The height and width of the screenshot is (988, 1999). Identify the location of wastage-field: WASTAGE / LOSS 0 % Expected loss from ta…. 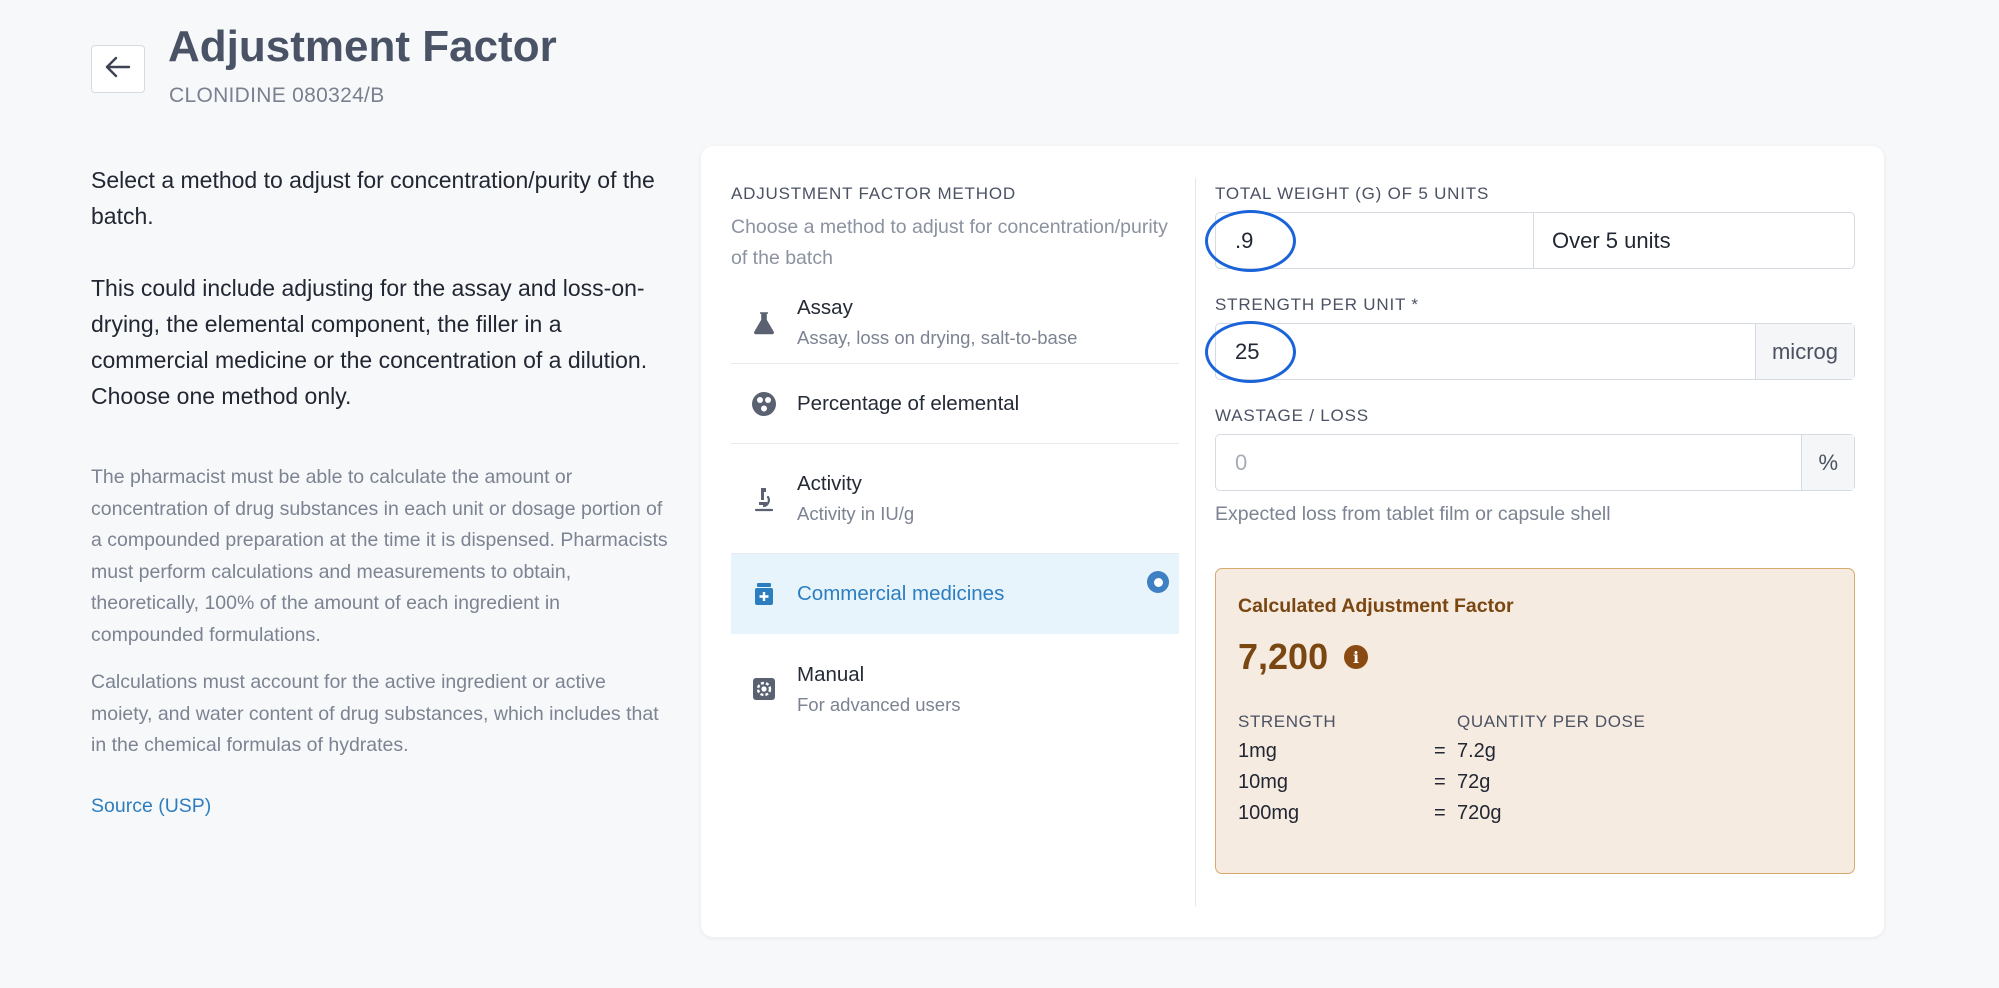
(1535, 466).